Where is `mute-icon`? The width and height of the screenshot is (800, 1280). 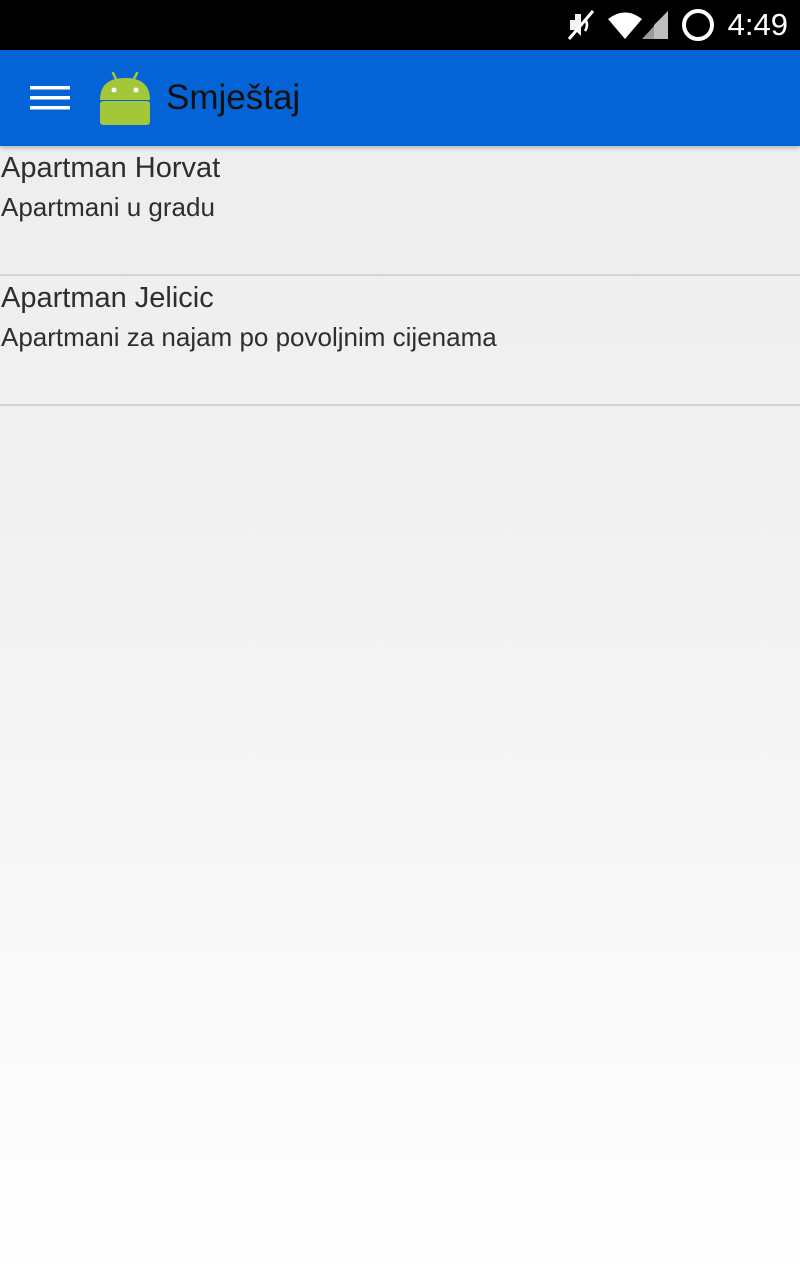
mute-icon is located at coordinates (581, 25).